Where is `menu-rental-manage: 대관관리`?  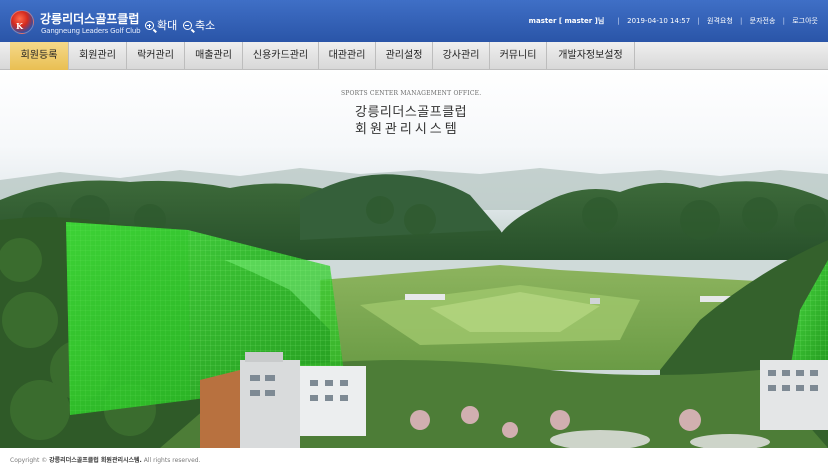
menu-rental-manage: 대관관리 is located at coordinates (347, 56).